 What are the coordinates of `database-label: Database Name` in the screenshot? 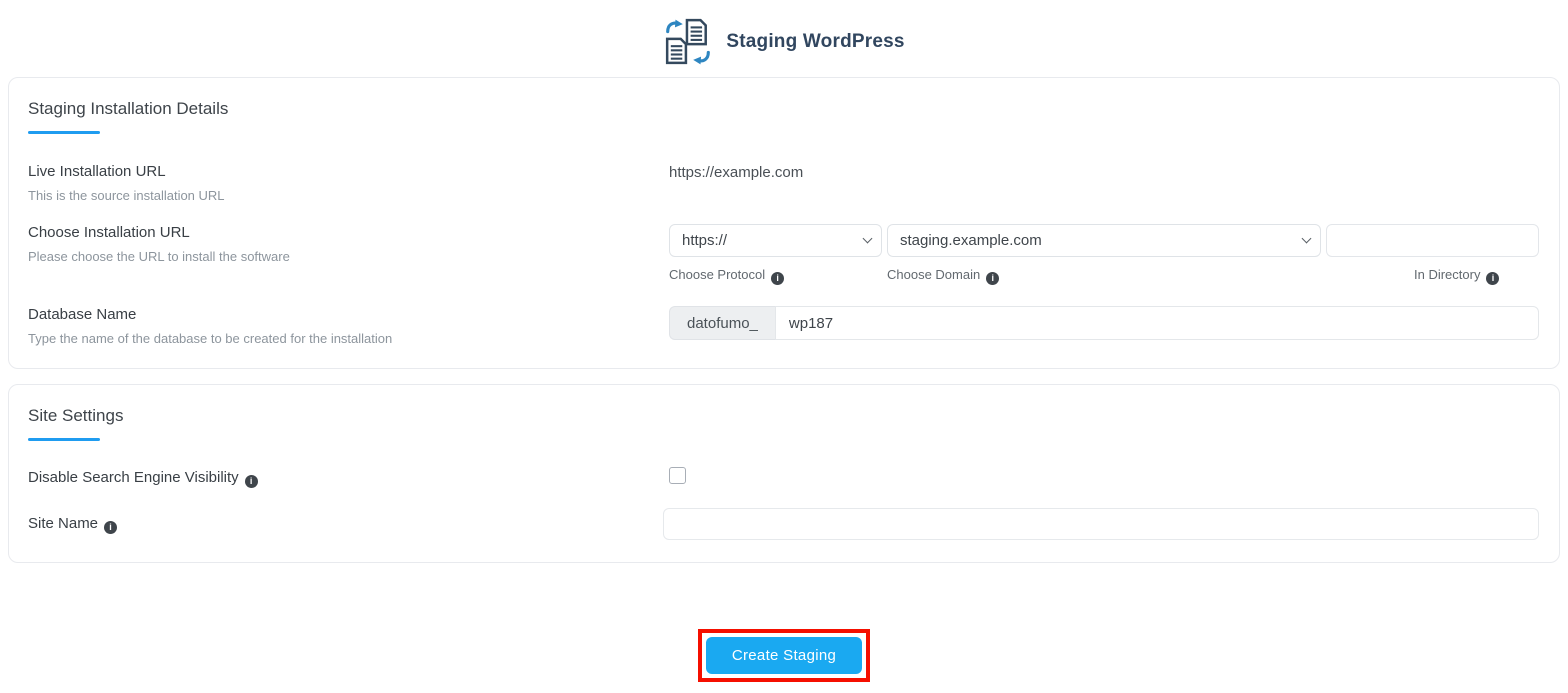 It's located at (82, 314).